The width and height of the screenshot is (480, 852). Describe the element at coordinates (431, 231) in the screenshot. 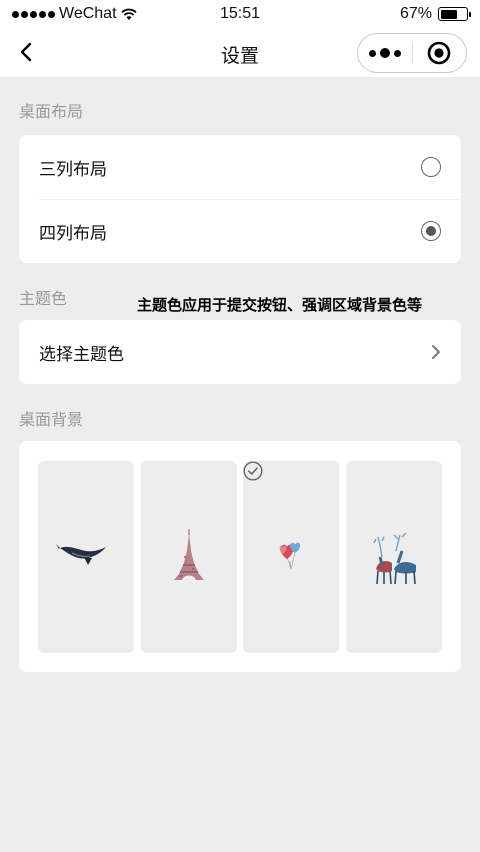

I see `radio-checked-icon` at that location.